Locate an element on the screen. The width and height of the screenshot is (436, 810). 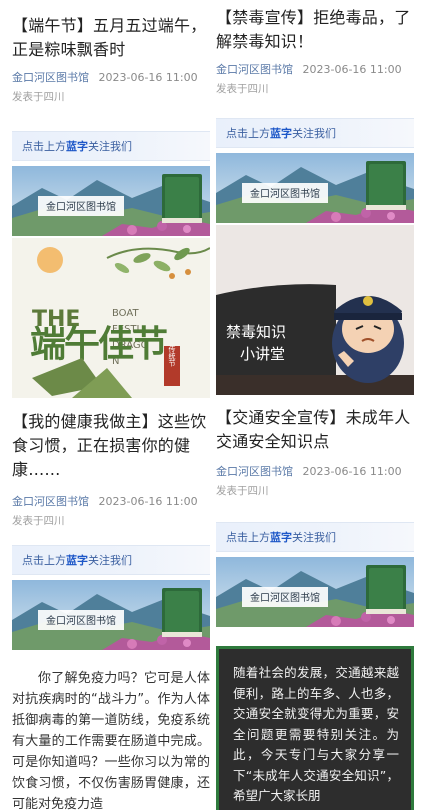
dragon-boat-illustration: THE BOAT FESTI DRAGO N 端午佳节 传统节 is located at coordinates (111, 318).